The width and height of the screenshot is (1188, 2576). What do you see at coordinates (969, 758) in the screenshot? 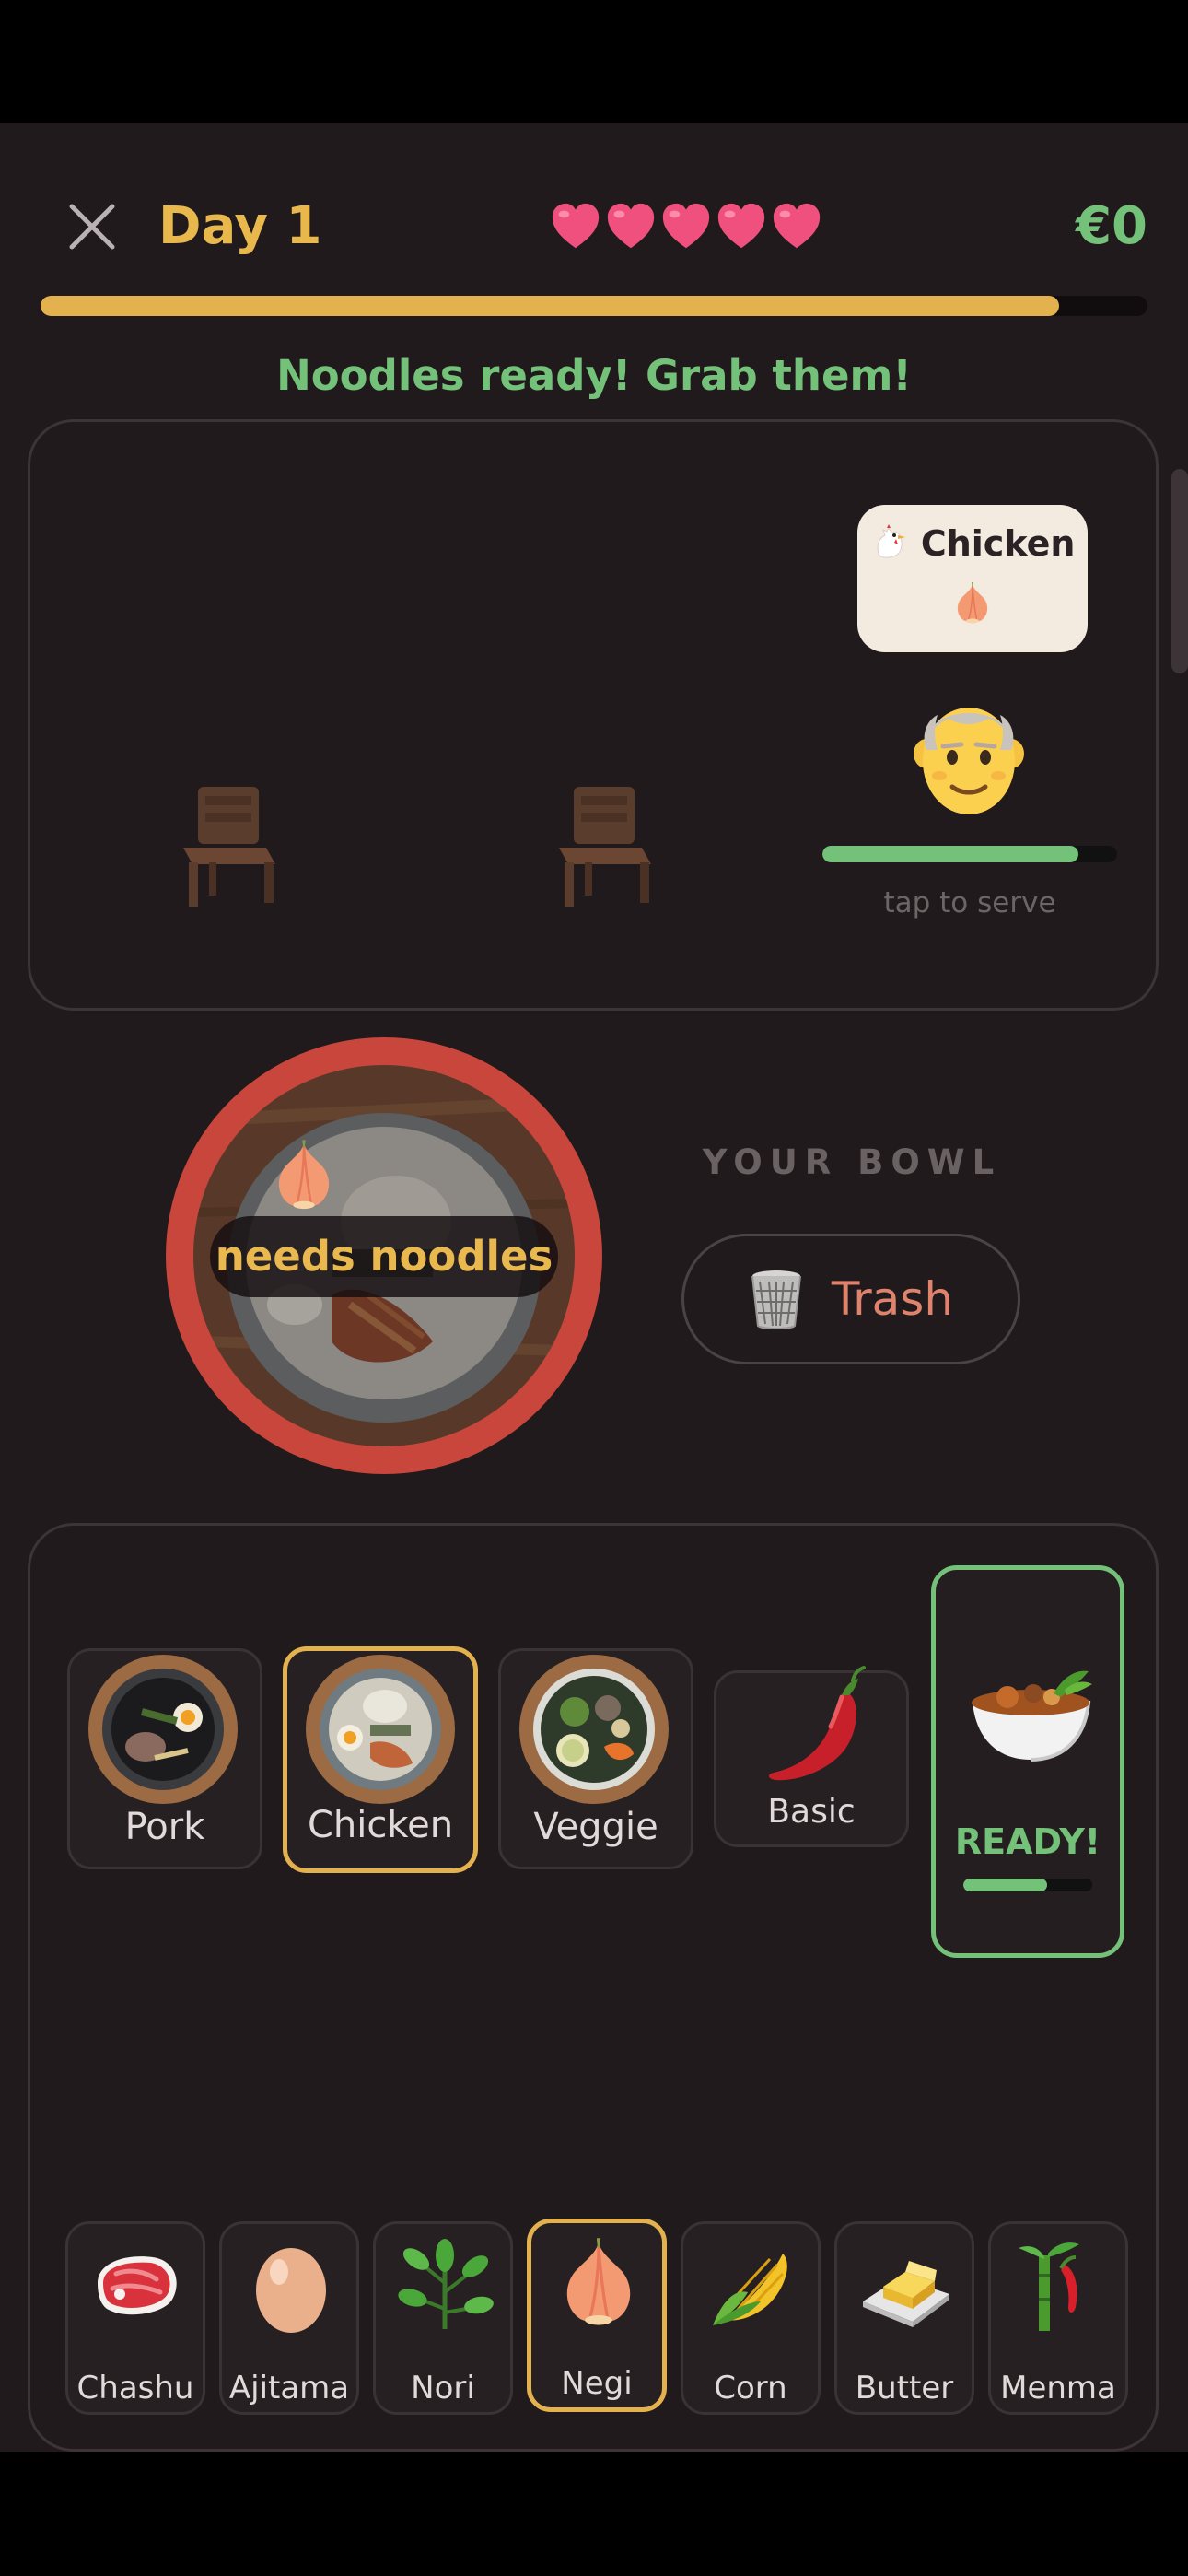
I see `old-man-face-icon` at bounding box center [969, 758].